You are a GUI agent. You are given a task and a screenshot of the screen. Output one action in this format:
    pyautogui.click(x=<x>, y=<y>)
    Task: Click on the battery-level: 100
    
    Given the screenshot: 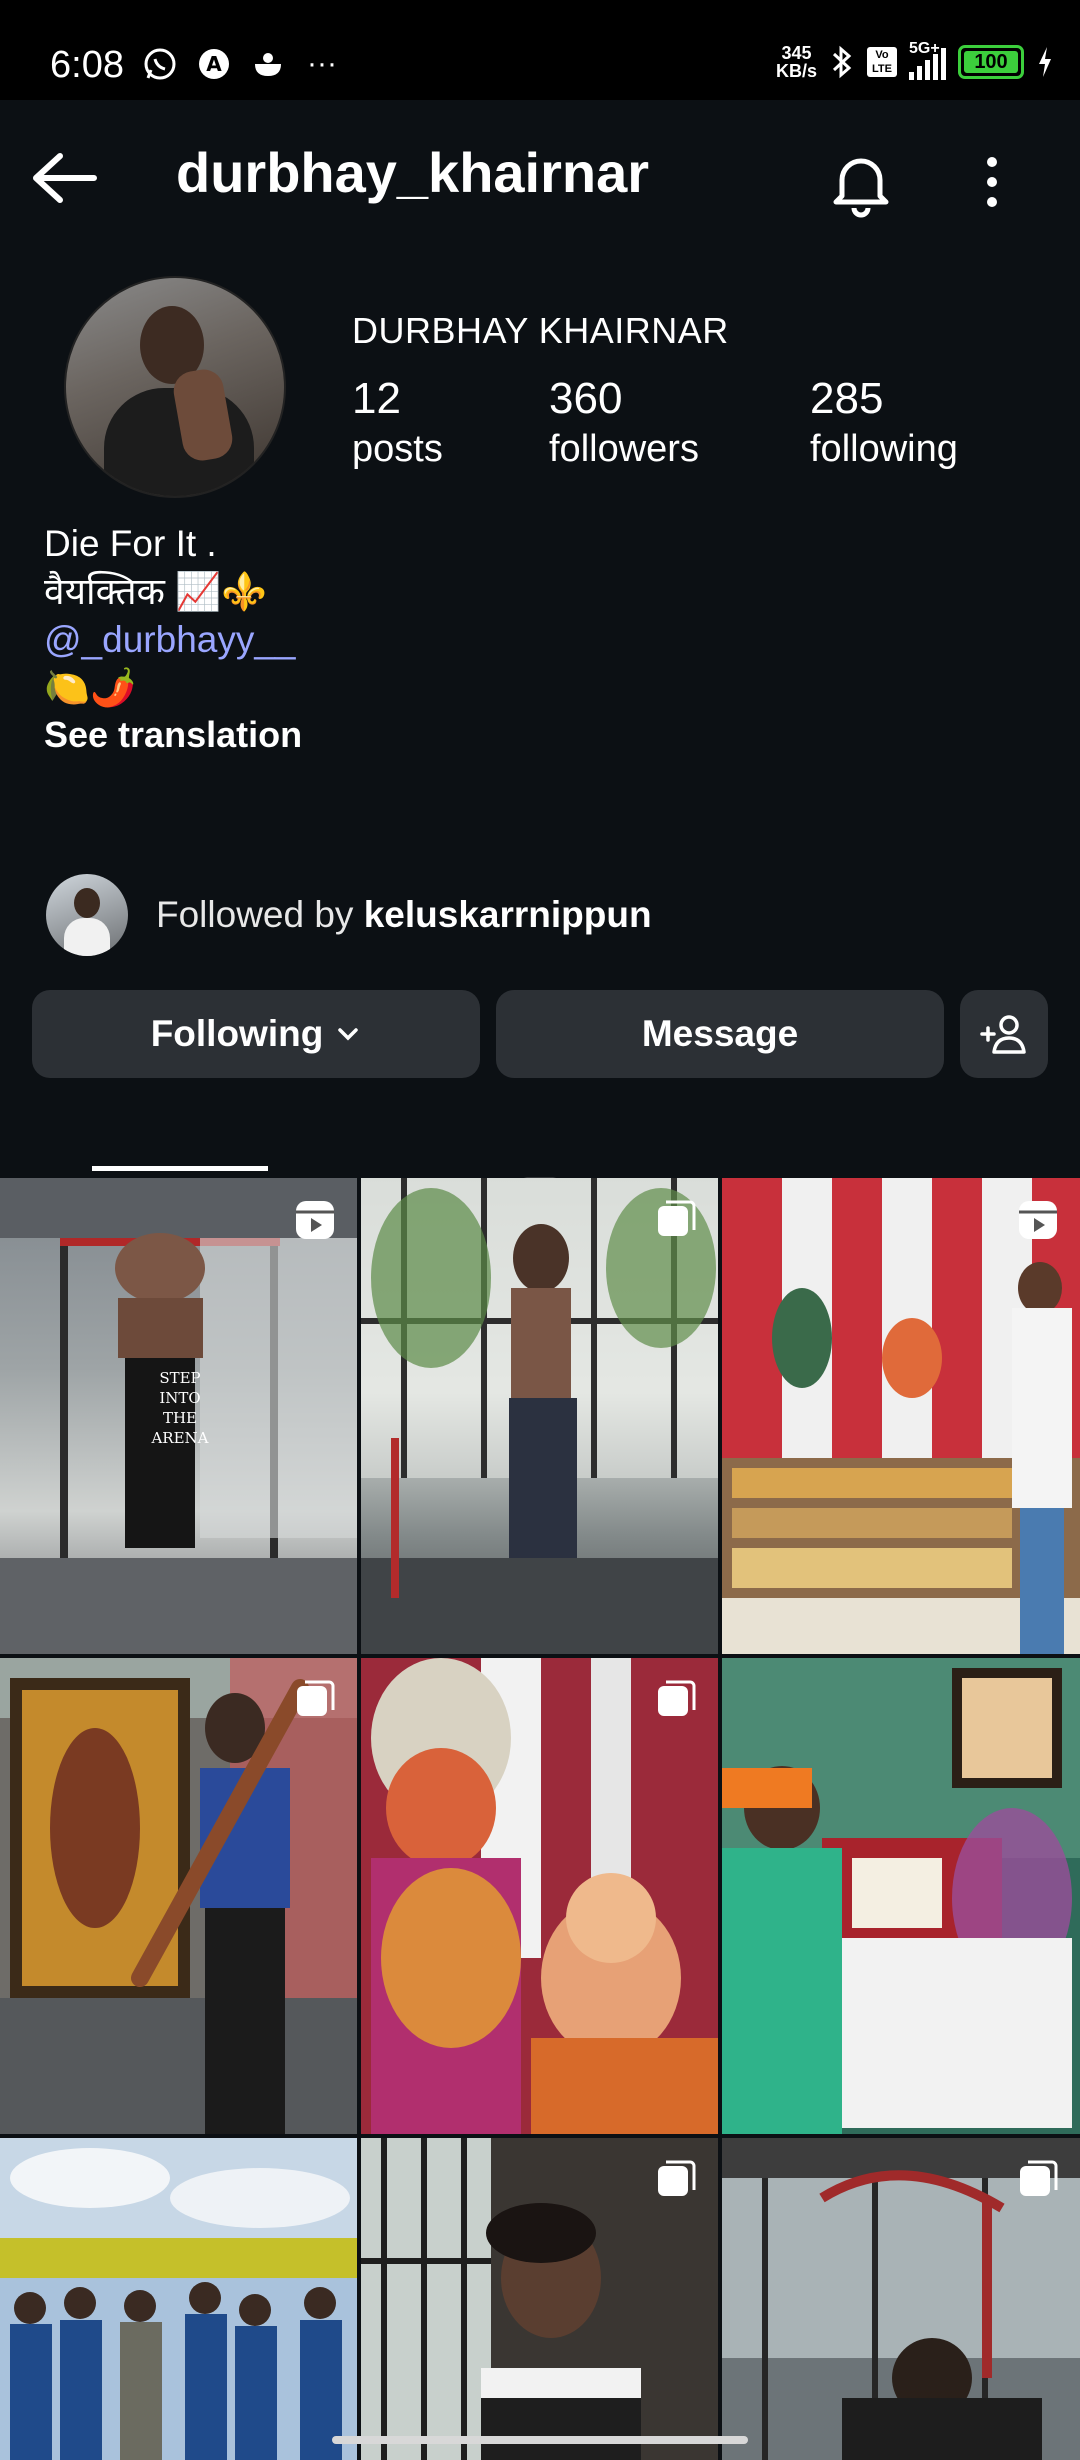 What is the action you would take?
    pyautogui.click(x=991, y=62)
    